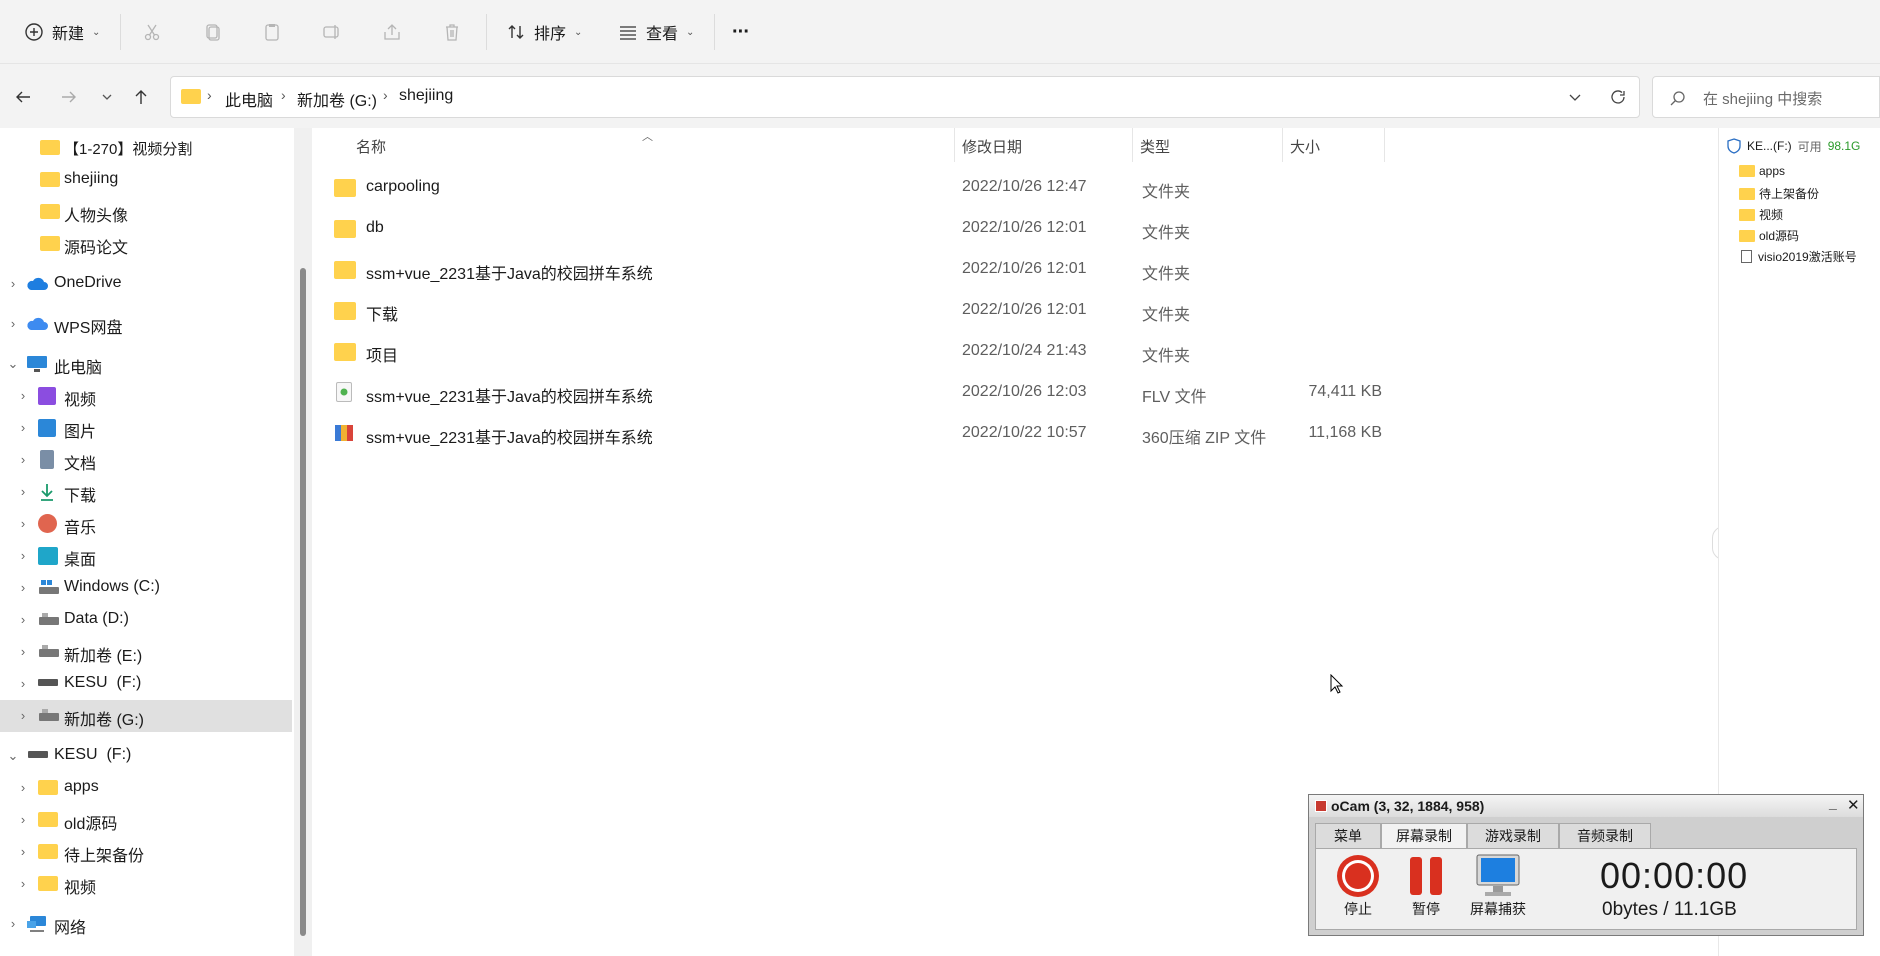  I want to click on back-arrow-icon, so click(23, 97).